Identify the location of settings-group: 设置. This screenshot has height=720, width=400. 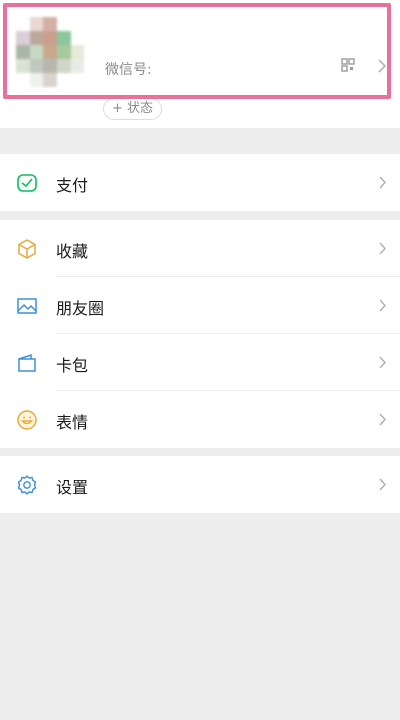
(200, 484).